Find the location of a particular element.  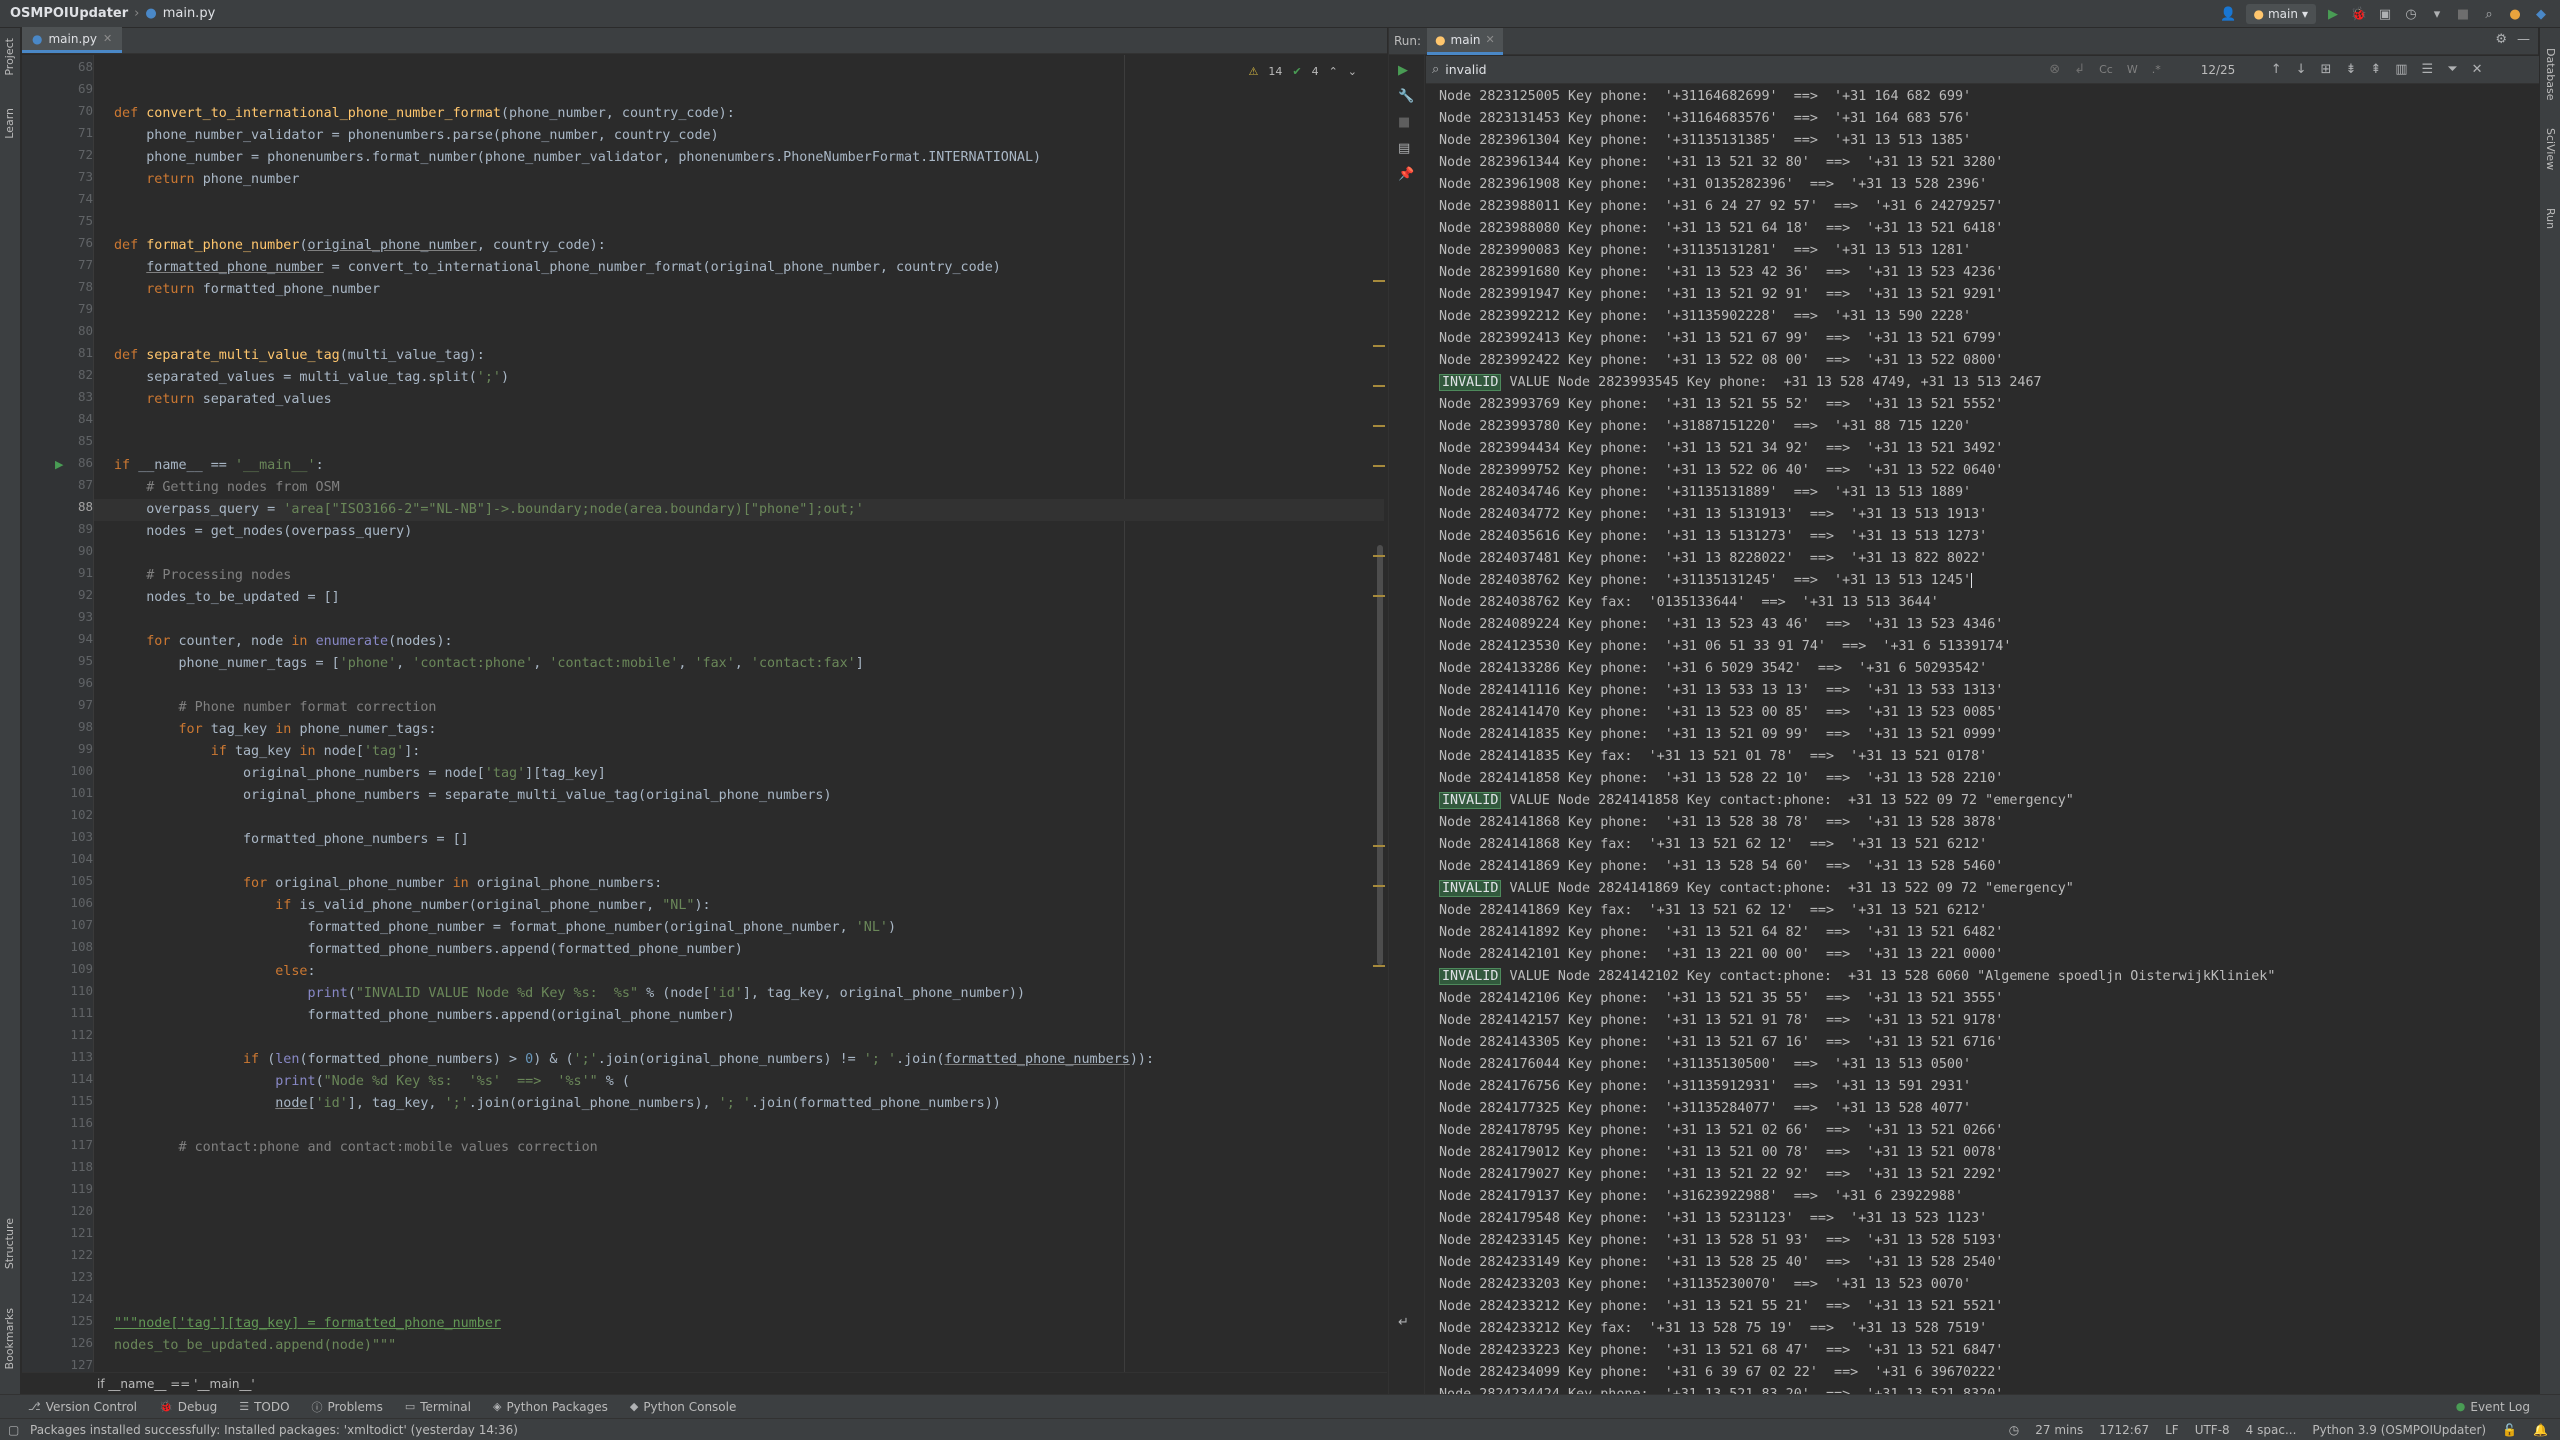

todo-button: ☰ TODO is located at coordinates (264, 1407).